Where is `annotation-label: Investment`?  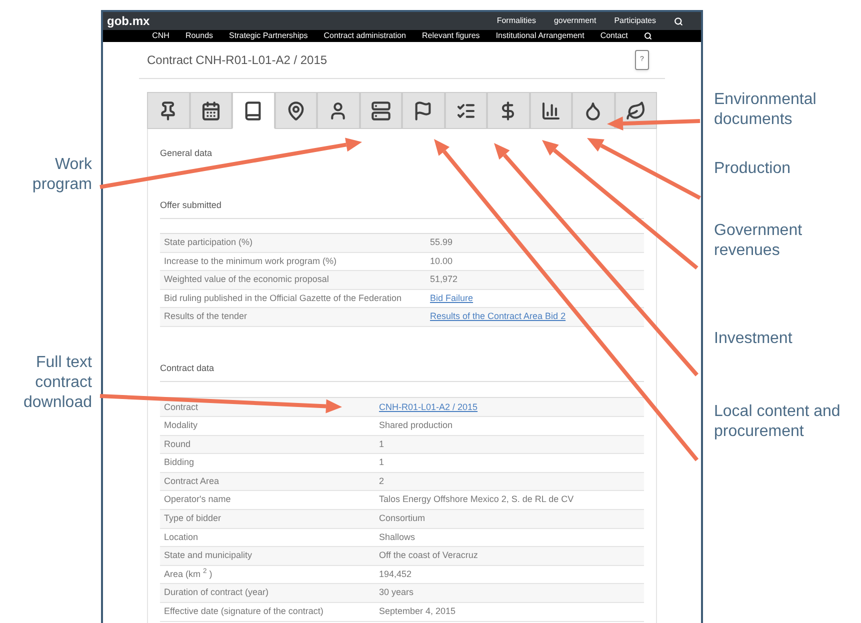
annotation-label: Investment is located at coordinates (754, 339).